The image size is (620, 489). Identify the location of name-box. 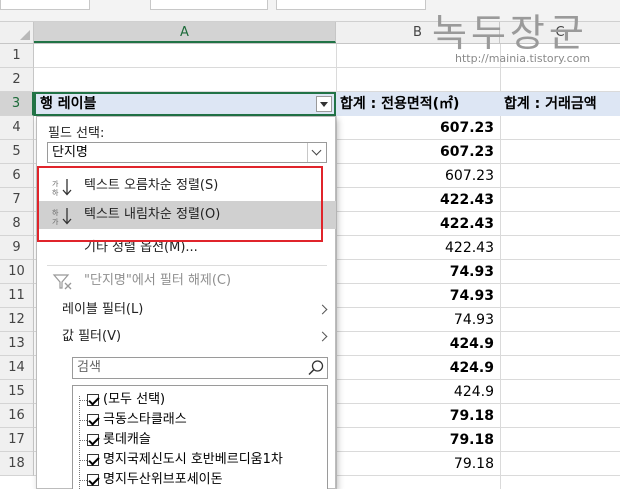
(45, 5).